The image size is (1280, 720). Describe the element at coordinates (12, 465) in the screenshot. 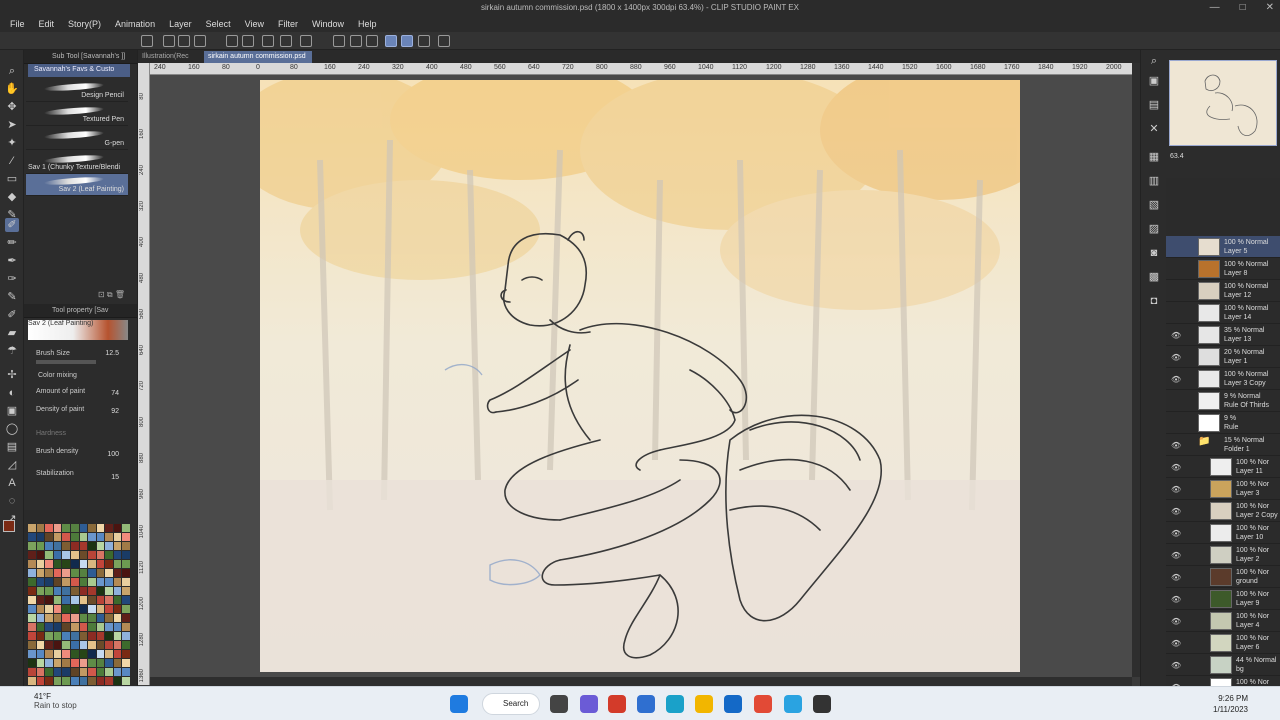

I see `ruler-icon: ◿` at that location.